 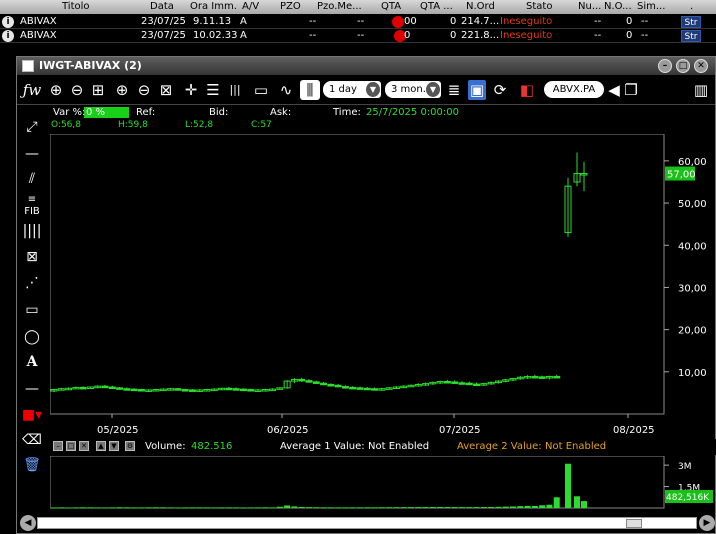 What do you see at coordinates (290, 6) in the screenshot?
I see `orders-col-header: PZO` at bounding box center [290, 6].